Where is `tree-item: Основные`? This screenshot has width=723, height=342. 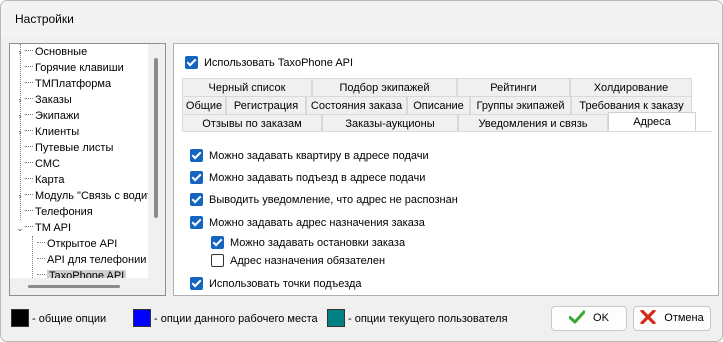
tree-item: Основные is located at coordinates (56, 52).